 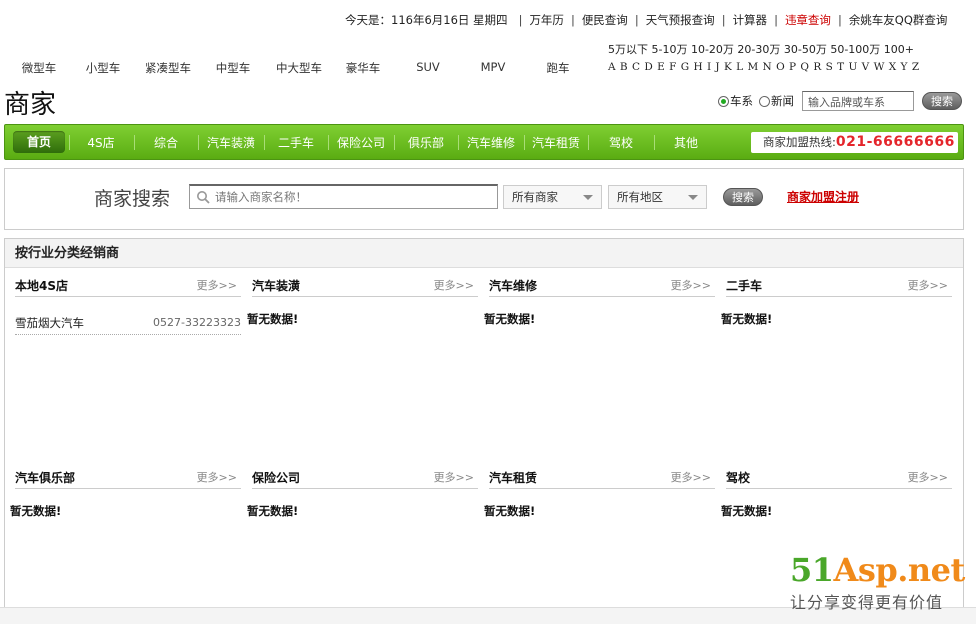 I want to click on merchant-search-label: 商家搜索, so click(x=132, y=199).